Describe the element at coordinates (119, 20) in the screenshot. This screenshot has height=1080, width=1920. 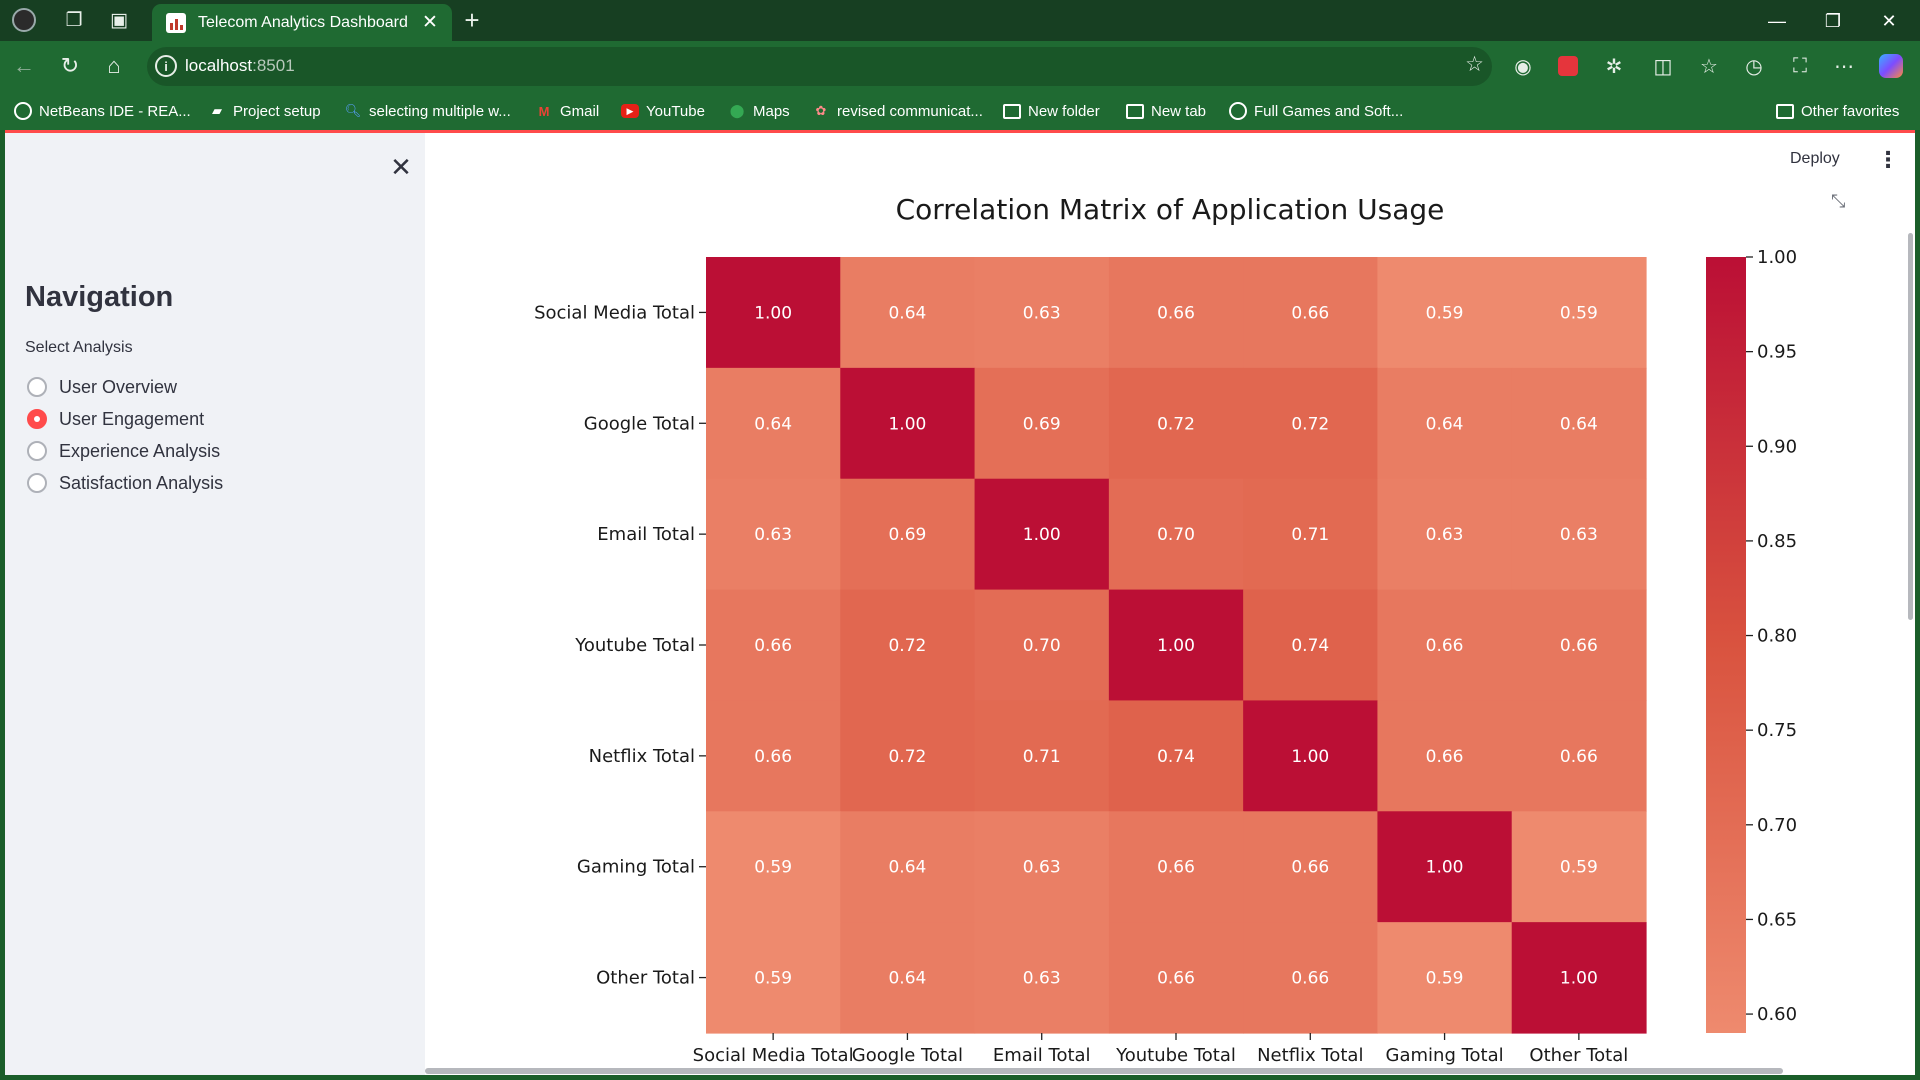
I see `tab-actions-icon: ▣` at that location.